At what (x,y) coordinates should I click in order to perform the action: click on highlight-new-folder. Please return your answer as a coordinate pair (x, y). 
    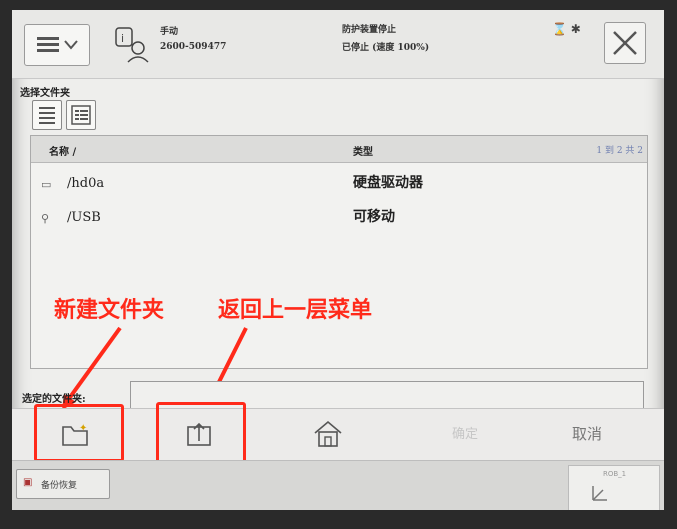
    Looking at the image, I should click on (79, 433).